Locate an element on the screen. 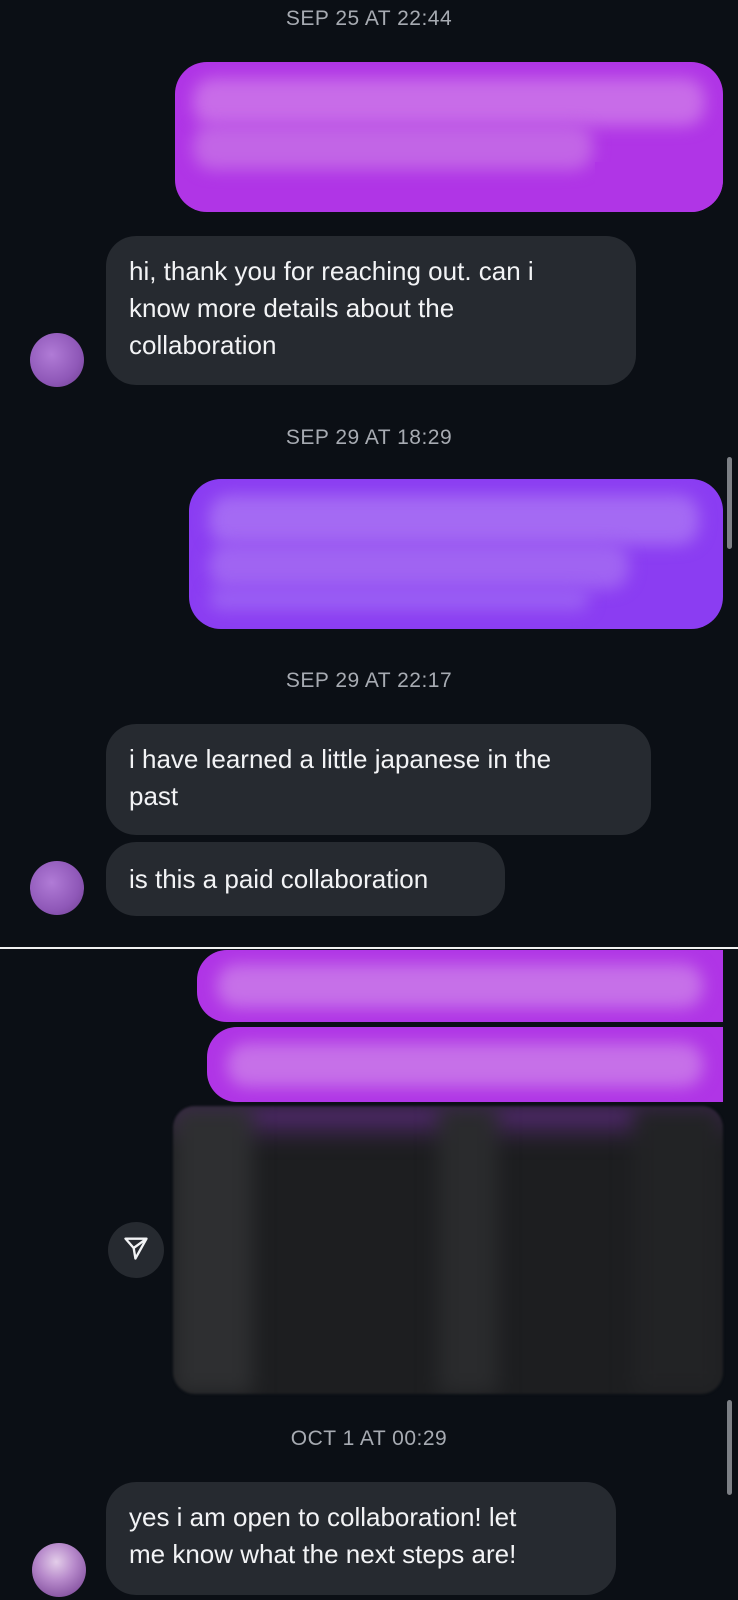 The width and height of the screenshot is (738, 1600). message-text-line: is this a paid collaboration is located at coordinates (279, 879).